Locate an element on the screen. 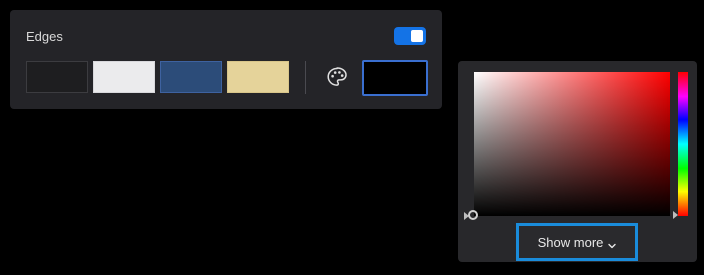  swatch-light-gray is located at coordinates (124, 77).